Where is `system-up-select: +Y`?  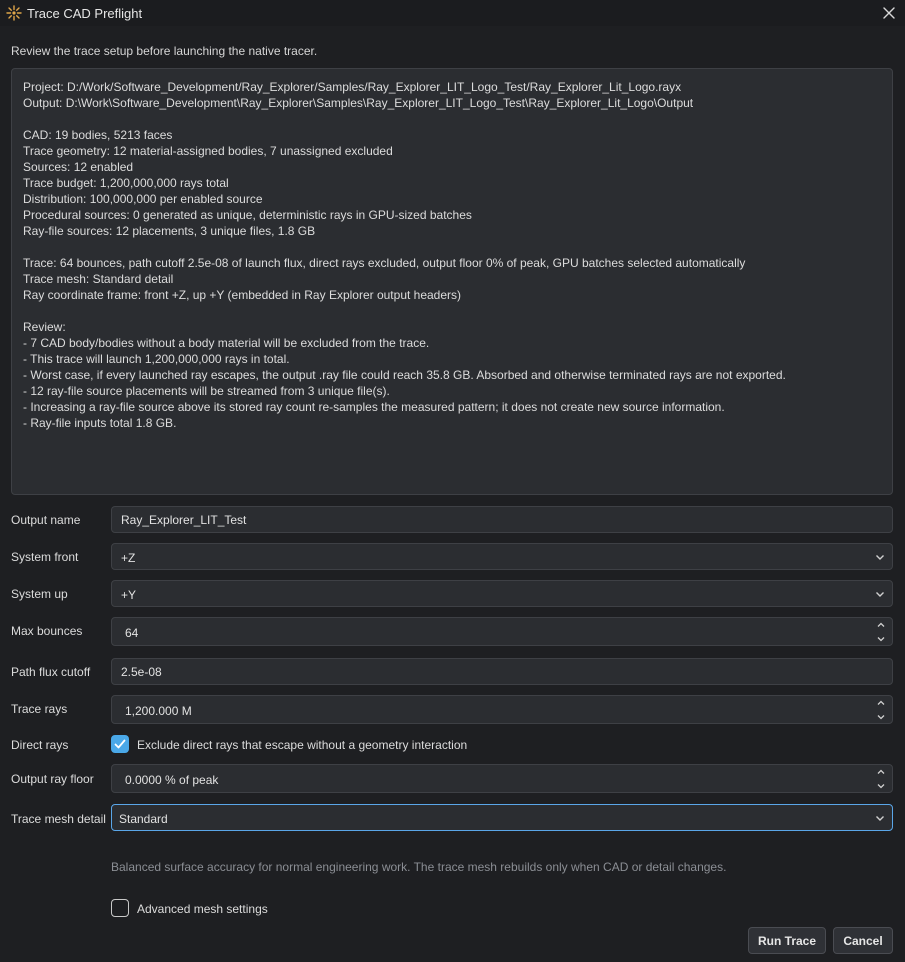
system-up-select: +Y is located at coordinates (502, 593).